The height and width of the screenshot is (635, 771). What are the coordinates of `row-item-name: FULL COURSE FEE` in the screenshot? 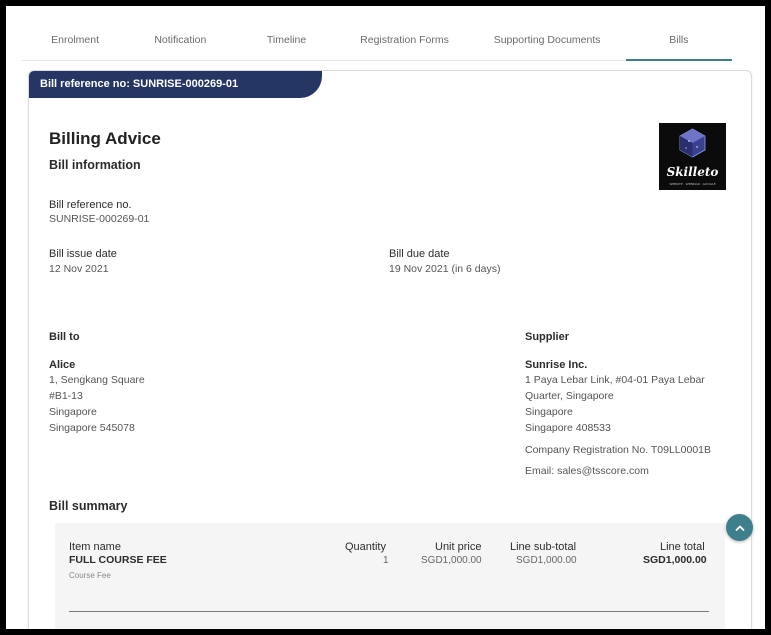 It's located at (118, 560).